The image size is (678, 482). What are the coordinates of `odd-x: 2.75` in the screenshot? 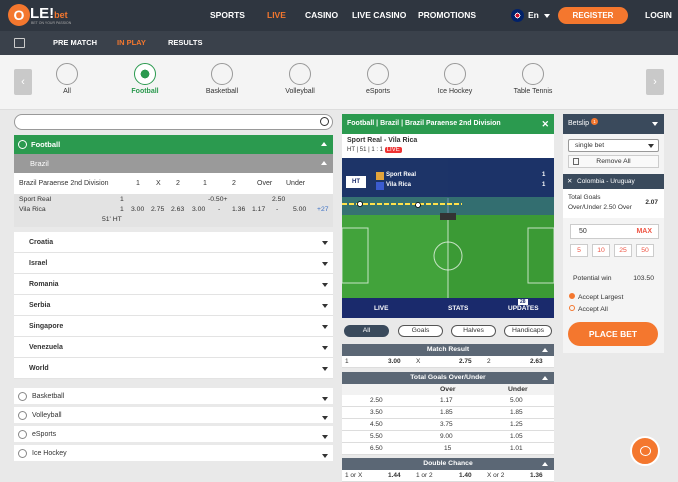 It's located at (157, 209).